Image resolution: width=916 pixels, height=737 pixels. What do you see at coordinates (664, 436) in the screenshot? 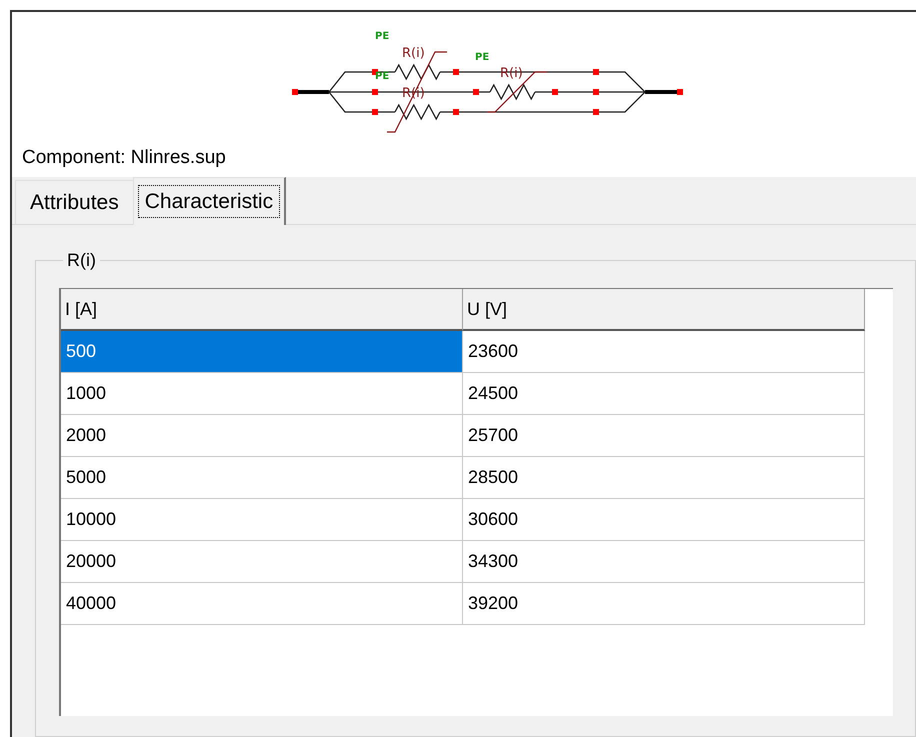
I see `table-cell: 25700` at bounding box center [664, 436].